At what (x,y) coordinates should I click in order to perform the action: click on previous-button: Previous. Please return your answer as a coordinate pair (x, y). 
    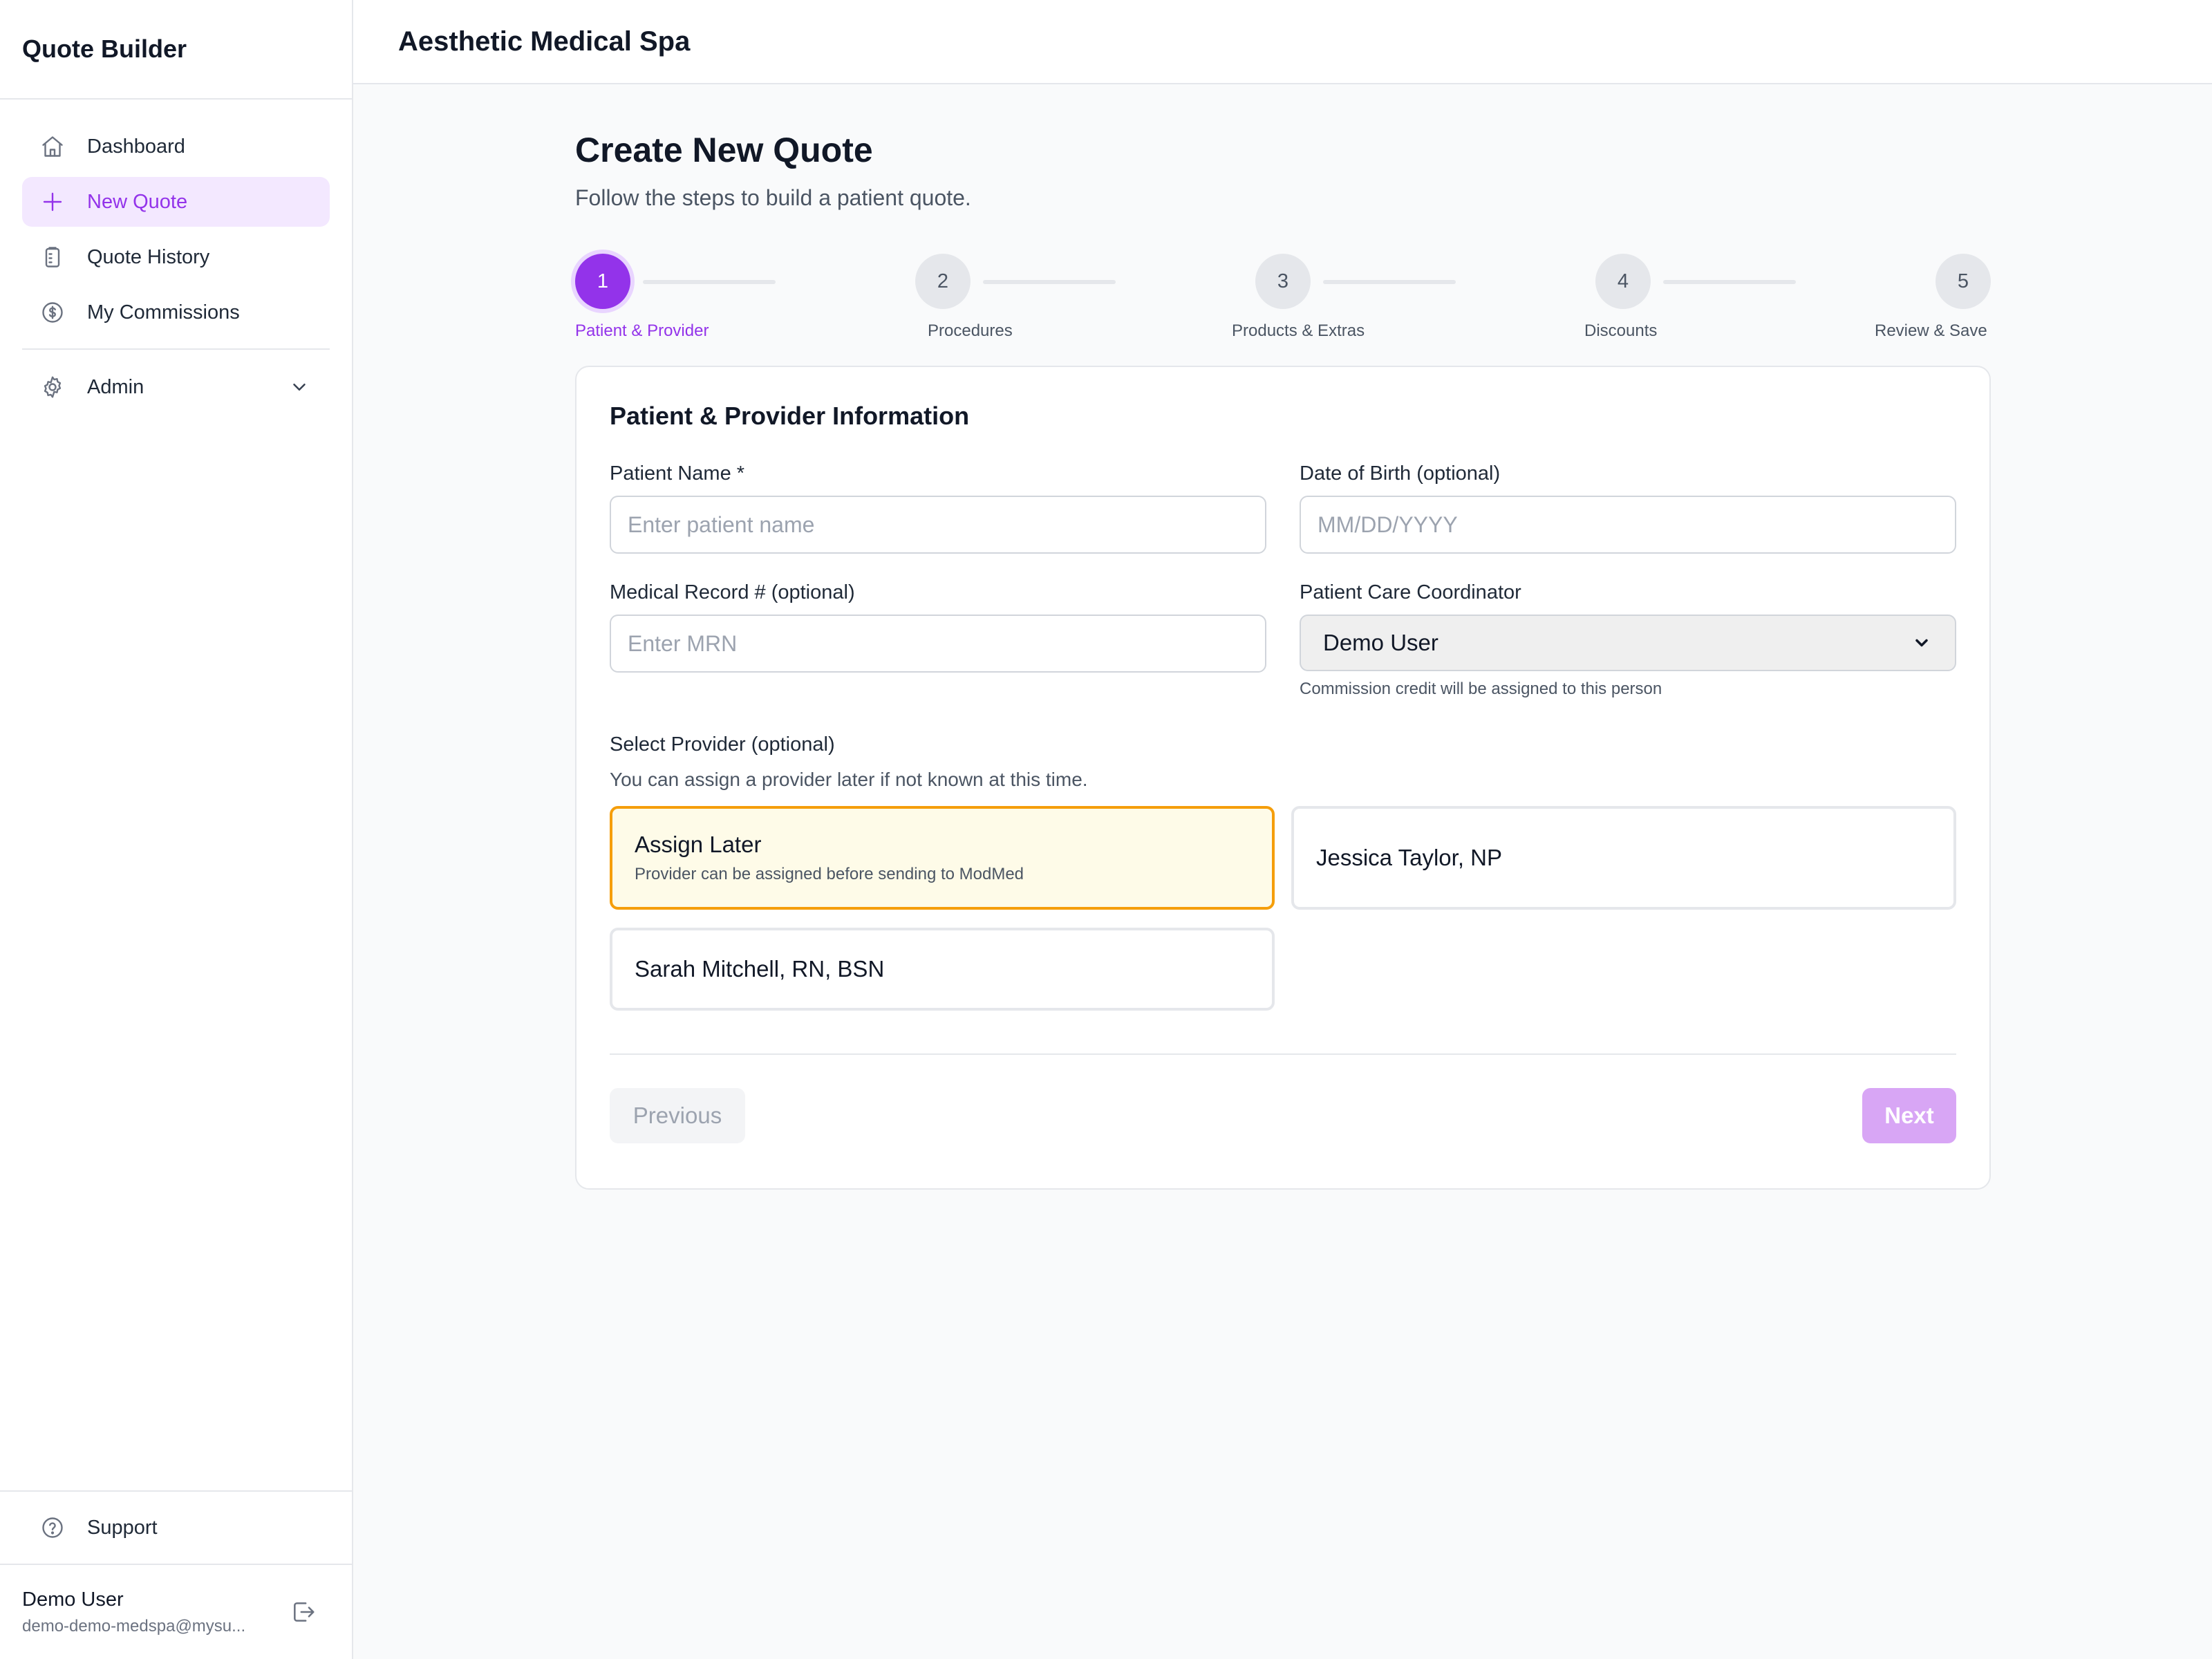
    Looking at the image, I should click on (677, 1115).